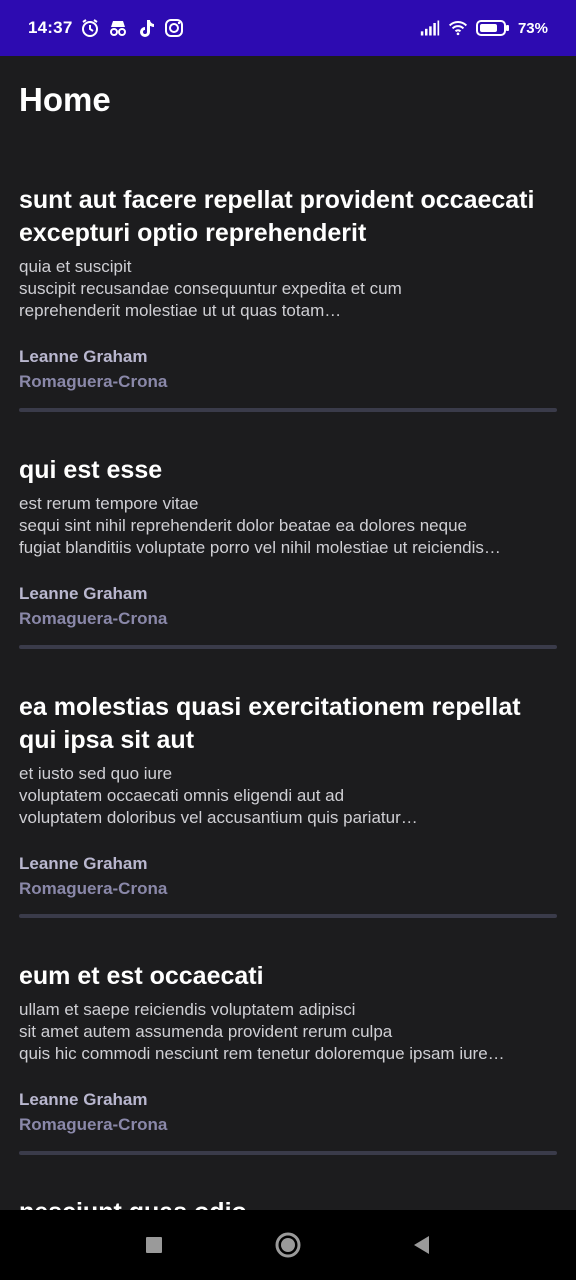 The image size is (576, 1280). Describe the element at coordinates (96, 773) in the screenshot. I see `post-body-line: et iusto sed quo iure` at that location.